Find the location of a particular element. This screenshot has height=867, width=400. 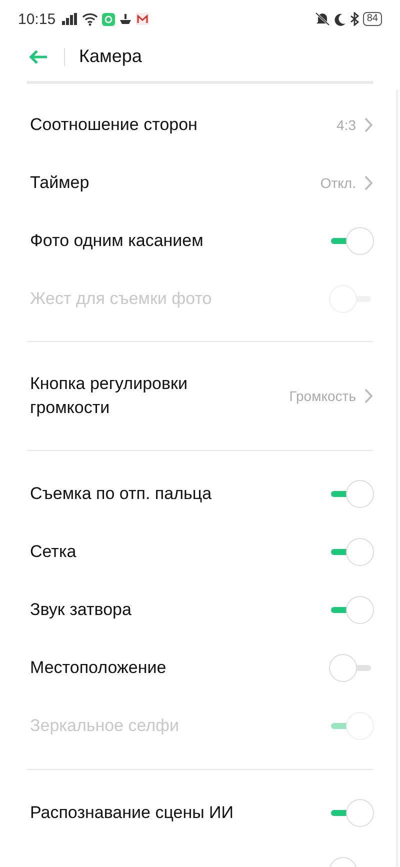

signal-icon is located at coordinates (70, 19).